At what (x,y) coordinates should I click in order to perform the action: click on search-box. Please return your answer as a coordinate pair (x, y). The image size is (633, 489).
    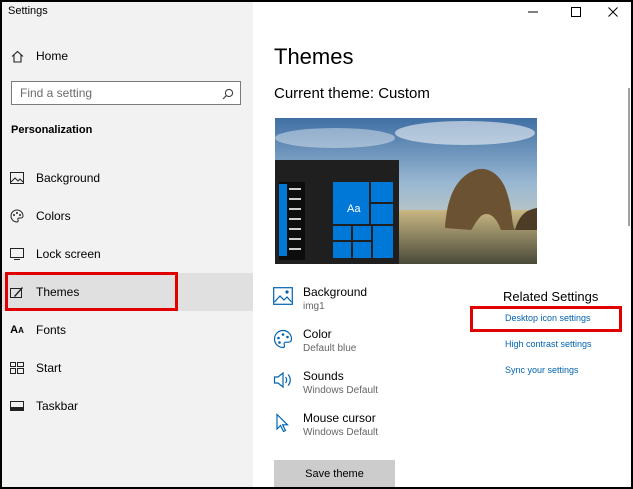
    Looking at the image, I should click on (126, 93).